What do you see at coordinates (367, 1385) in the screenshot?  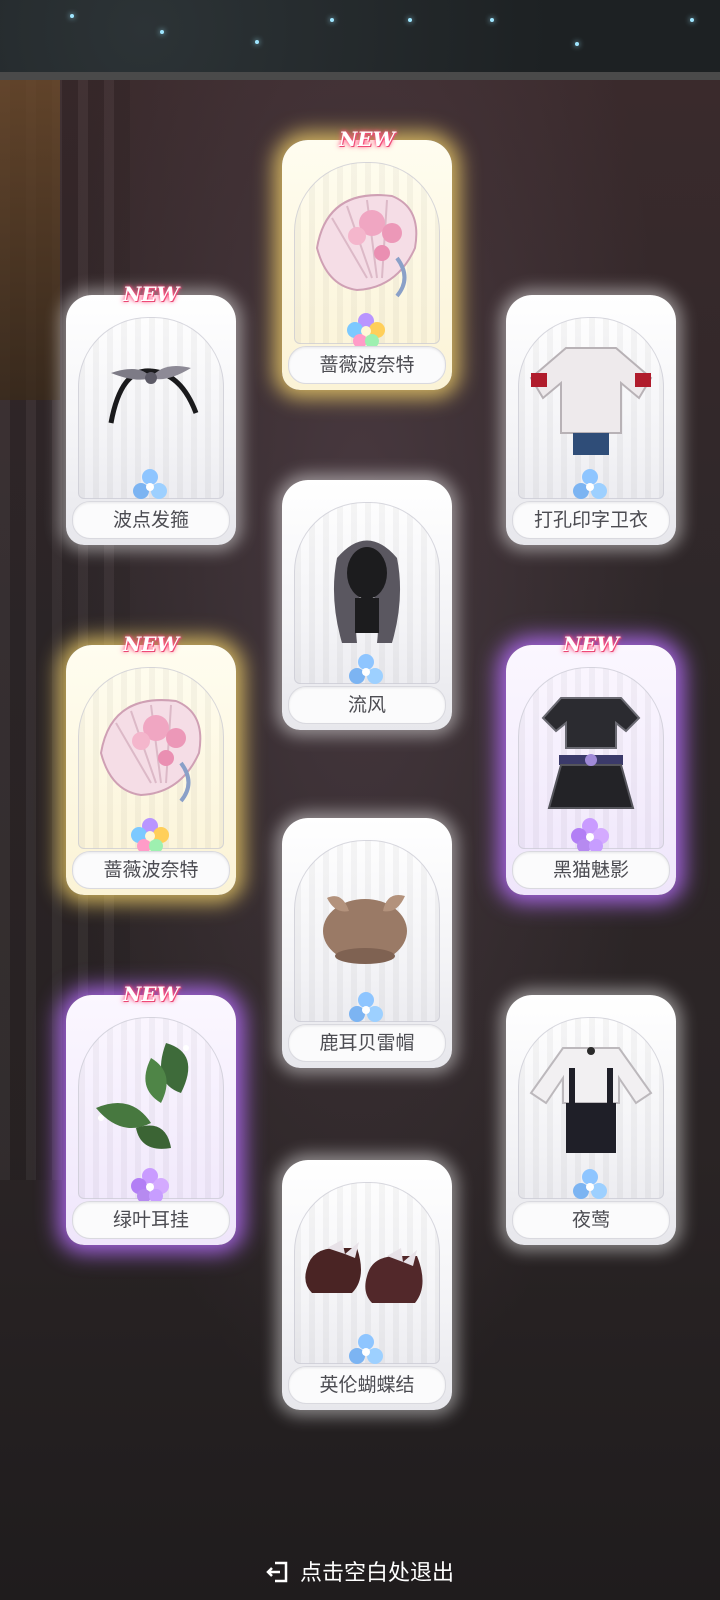 I see `item-name: 英伦蝴蝶结` at bounding box center [367, 1385].